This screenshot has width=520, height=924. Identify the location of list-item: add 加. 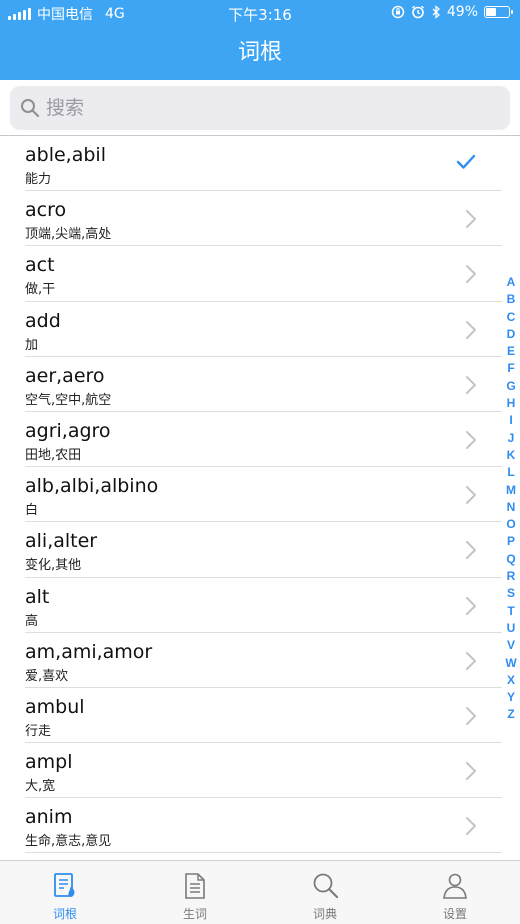
(263, 329).